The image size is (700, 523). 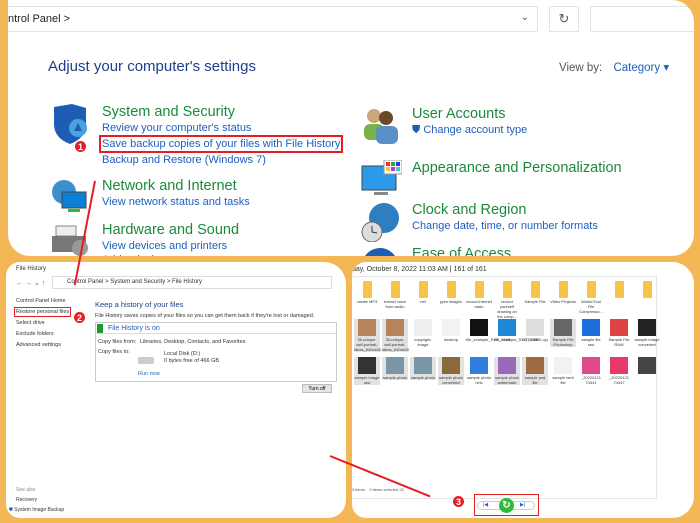 I want to click on link-recovery: Recovery, so click(x=40, y=500).